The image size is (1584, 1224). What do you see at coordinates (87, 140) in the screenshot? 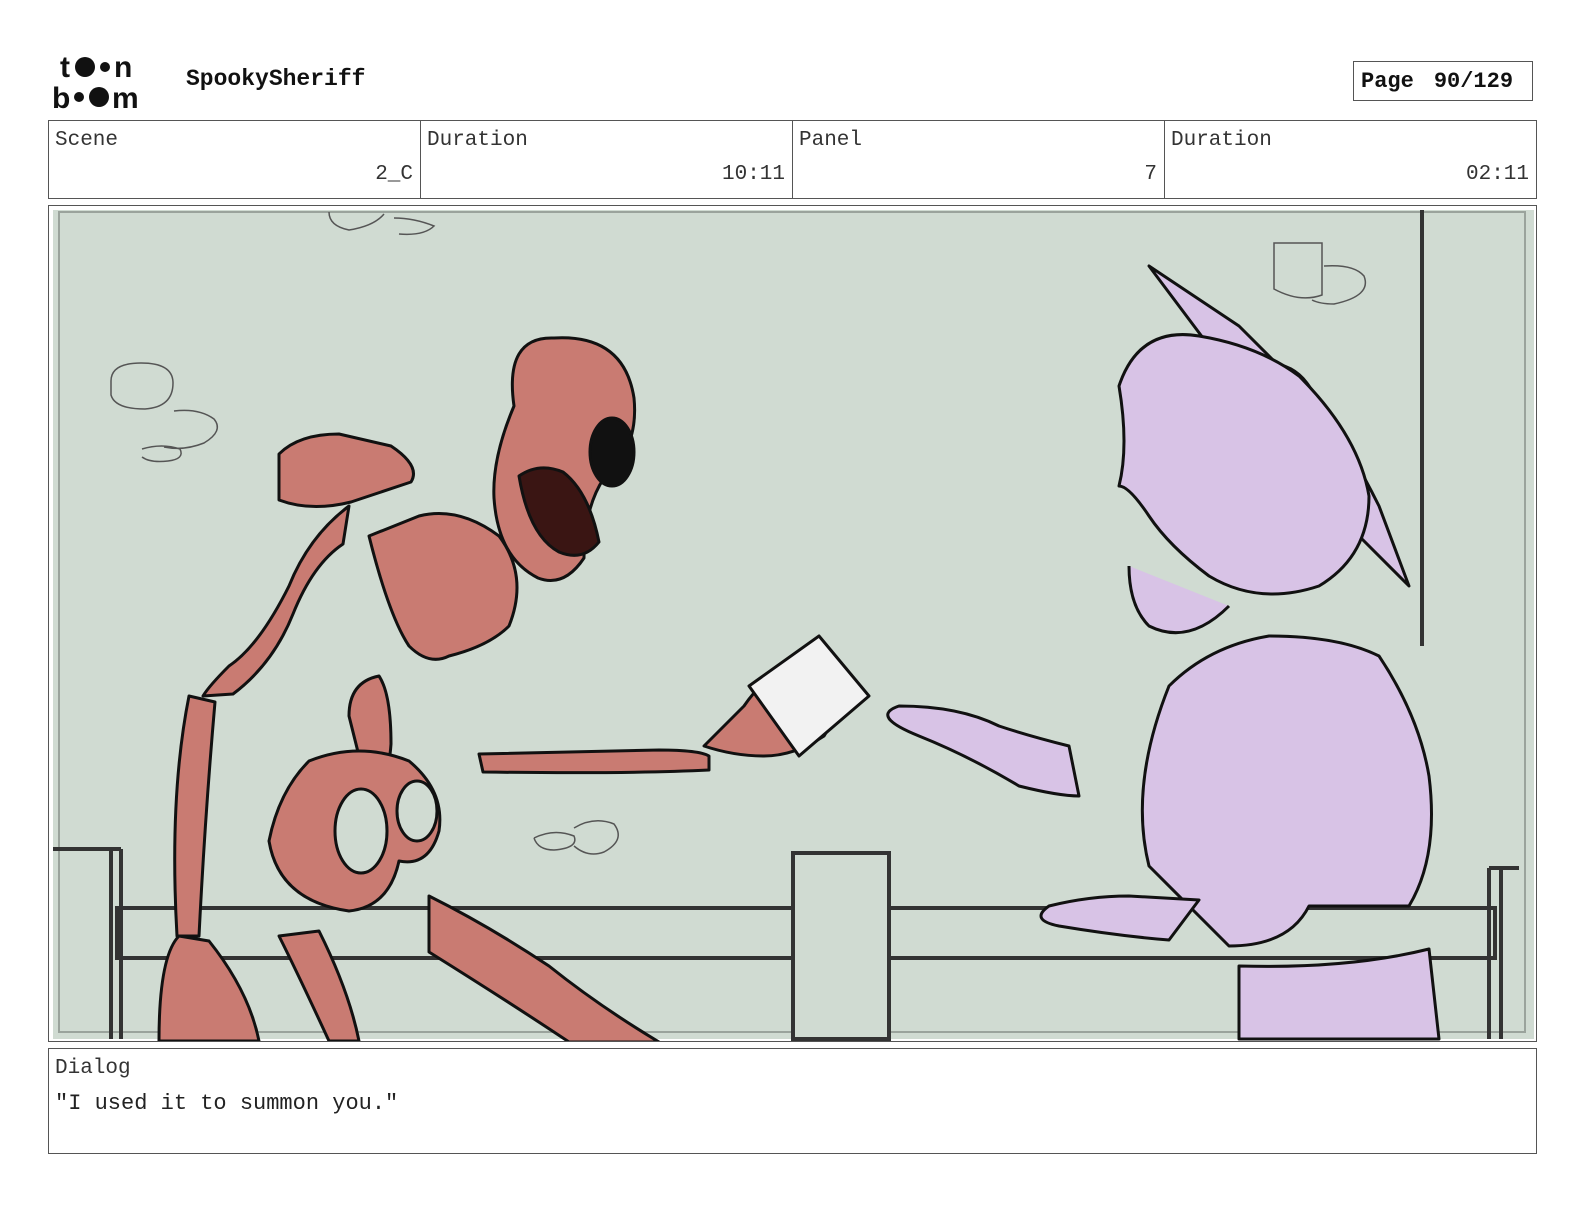
I see `scene-label: Scene` at bounding box center [87, 140].